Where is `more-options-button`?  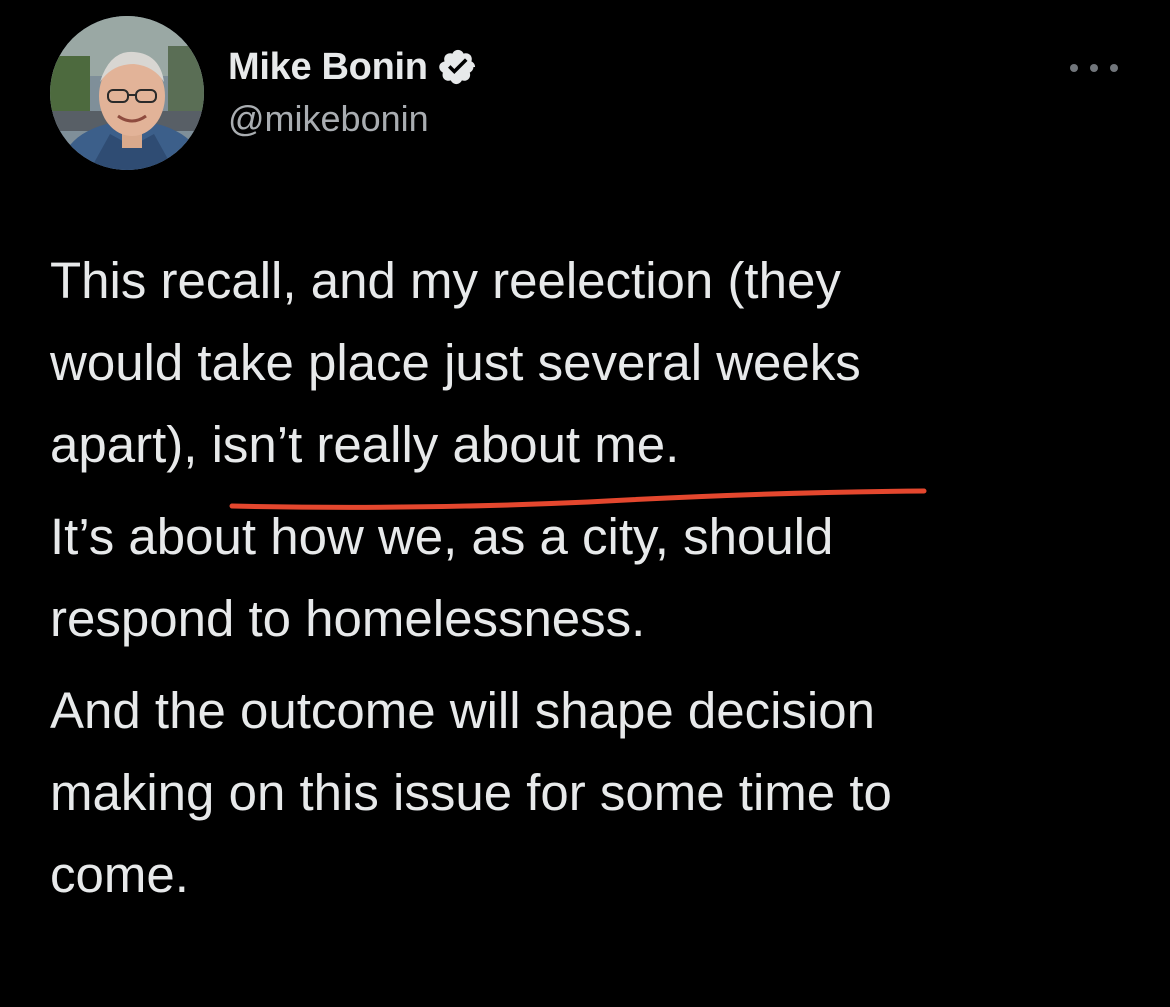 more-options-button is located at coordinates (1094, 68).